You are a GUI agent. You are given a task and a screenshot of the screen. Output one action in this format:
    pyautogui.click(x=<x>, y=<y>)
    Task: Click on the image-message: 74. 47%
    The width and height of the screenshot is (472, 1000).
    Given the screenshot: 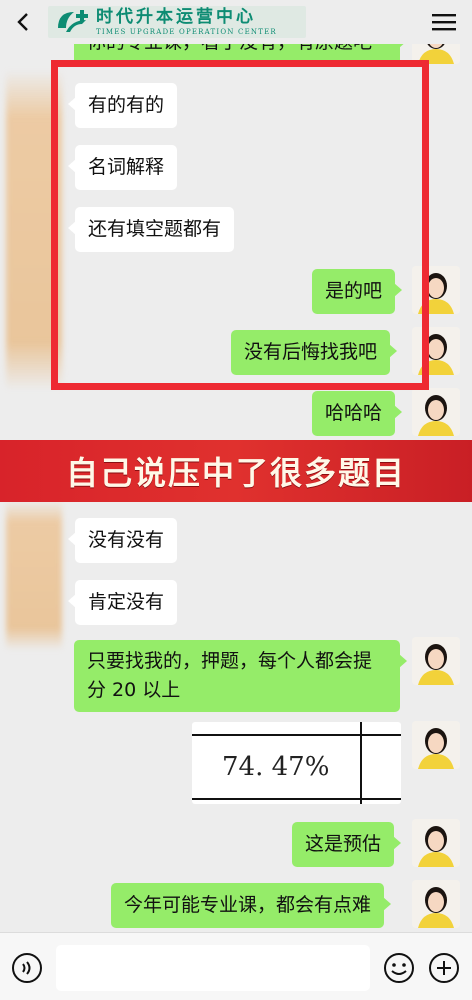 What is the action you would take?
    pyautogui.click(x=296, y=763)
    